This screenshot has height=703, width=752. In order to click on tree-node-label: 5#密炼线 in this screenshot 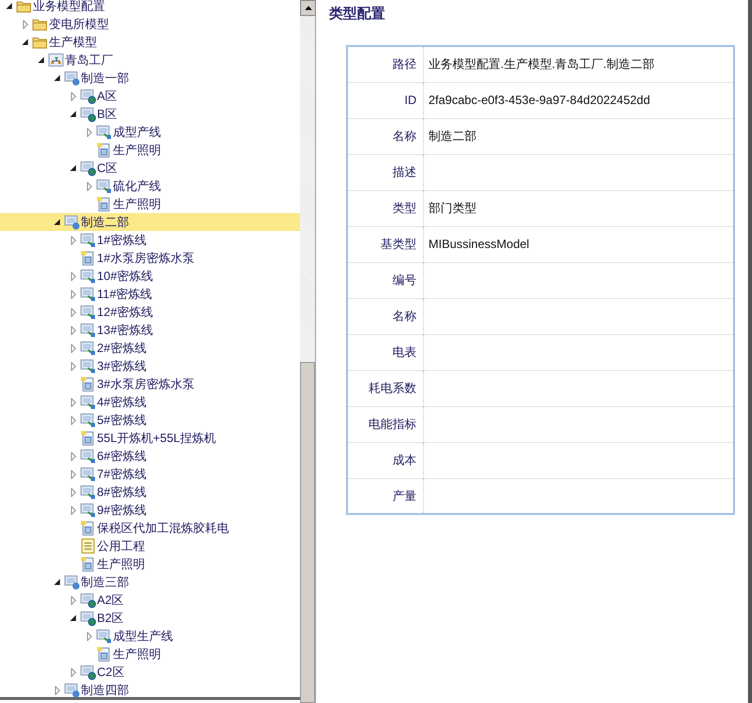, I will do `click(121, 420)`.